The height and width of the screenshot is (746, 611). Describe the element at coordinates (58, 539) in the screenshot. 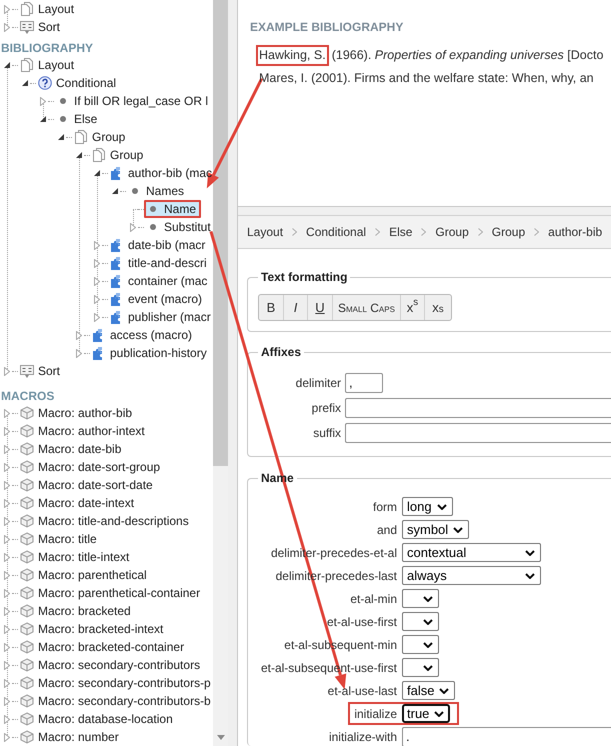

I see `tree-item: Macro: title` at that location.